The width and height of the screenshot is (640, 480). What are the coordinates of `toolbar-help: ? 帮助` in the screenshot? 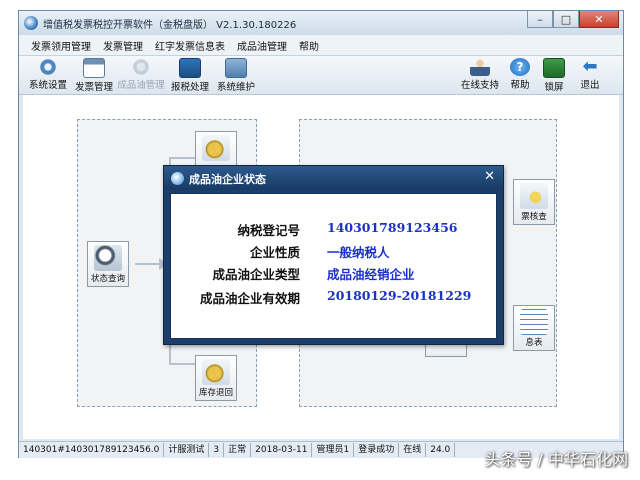 It's located at (520, 75).